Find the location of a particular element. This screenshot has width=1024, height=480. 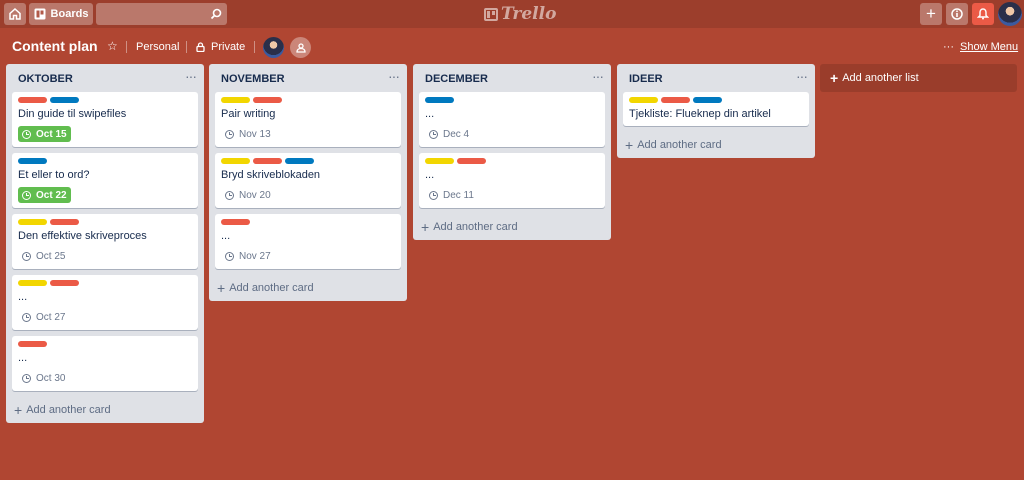

list-title: NOVEMBER is located at coordinates (253, 79).